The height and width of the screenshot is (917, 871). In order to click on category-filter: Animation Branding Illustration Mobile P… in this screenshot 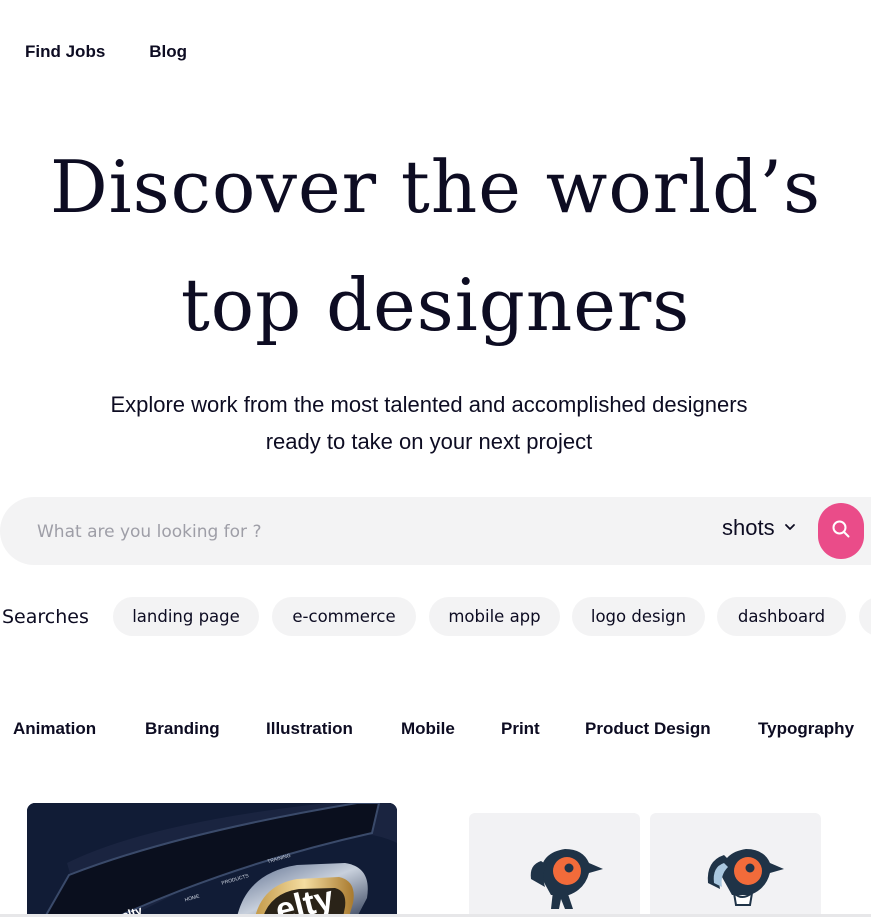, I will do `click(435, 732)`.